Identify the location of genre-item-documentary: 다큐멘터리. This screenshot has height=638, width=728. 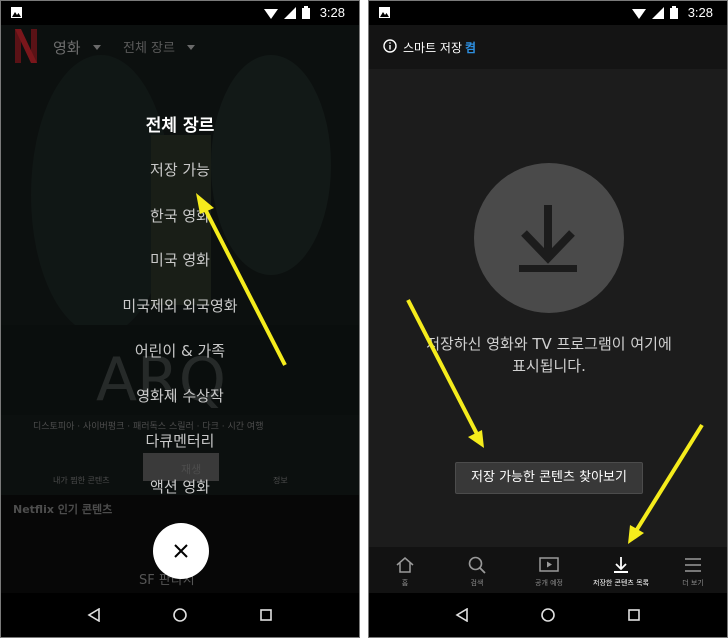
(180, 440).